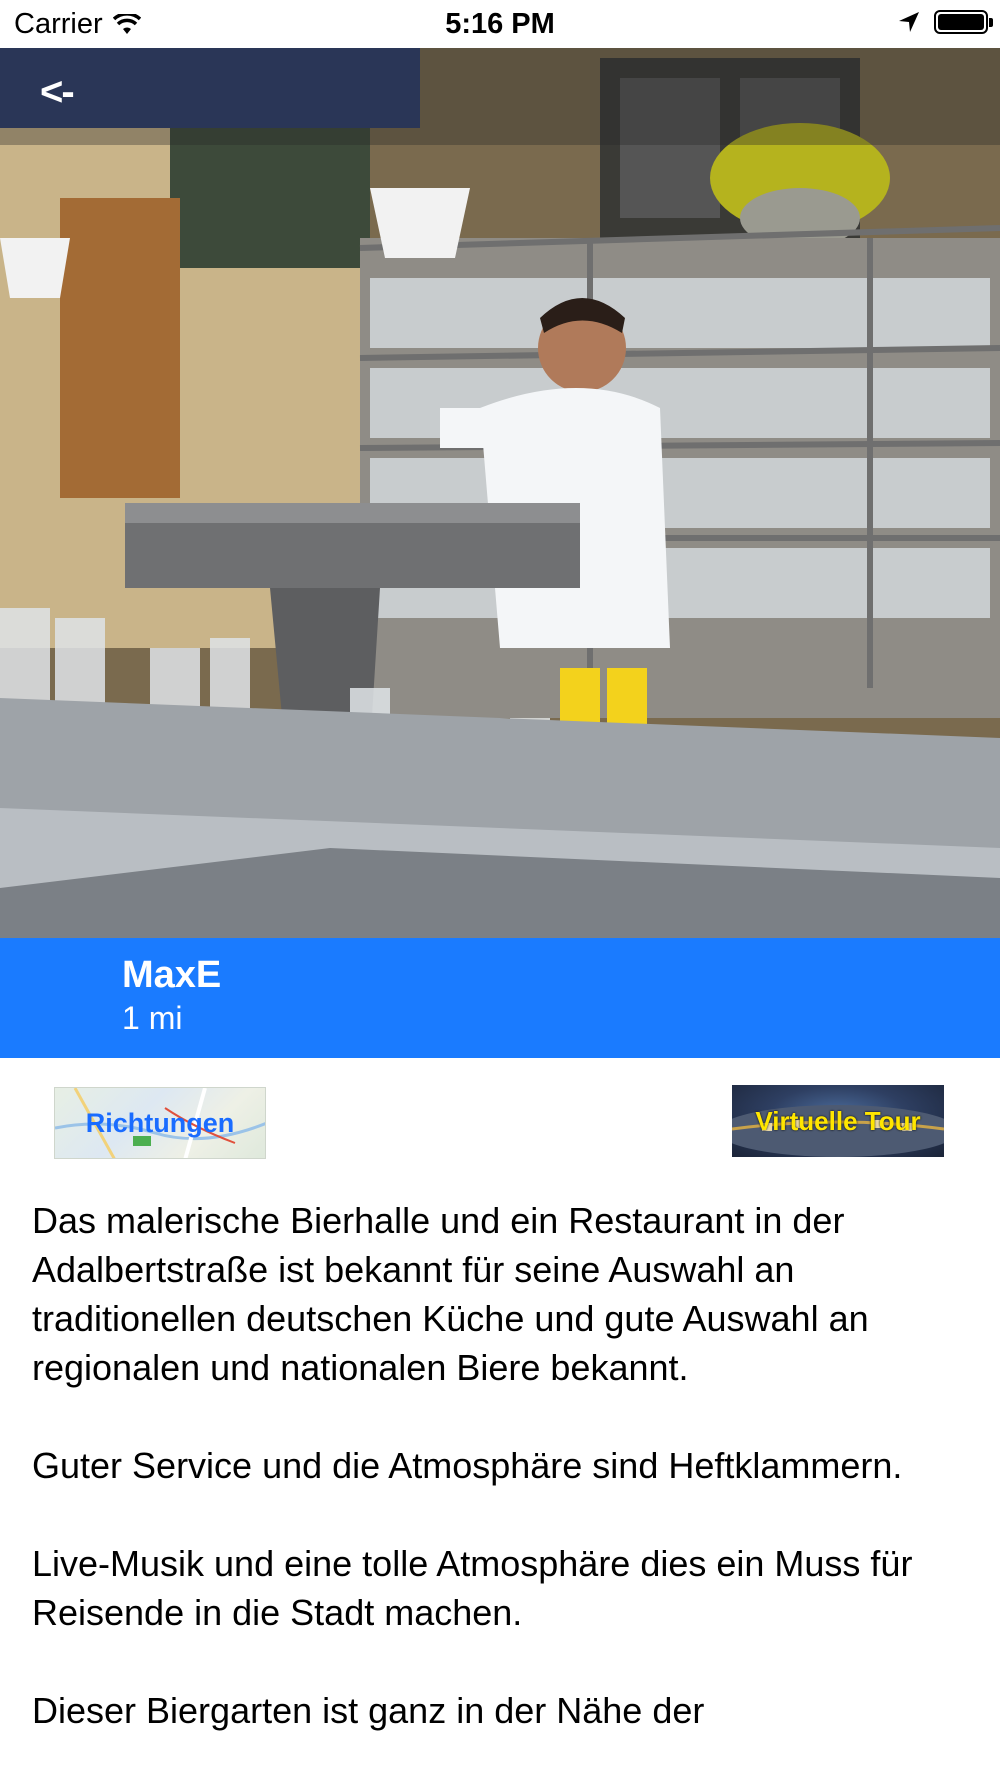 The height and width of the screenshot is (1784, 1000). I want to click on place-name: MaxE, so click(172, 975).